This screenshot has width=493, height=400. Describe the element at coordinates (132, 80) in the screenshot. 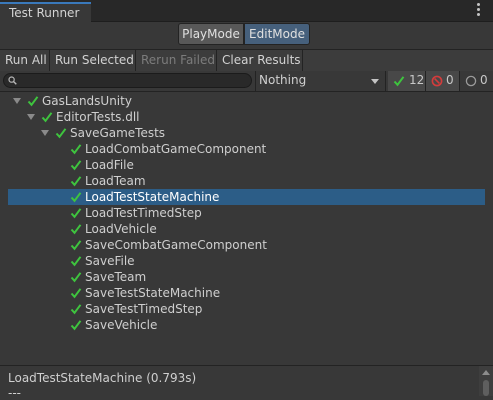

I see `search-input` at that location.